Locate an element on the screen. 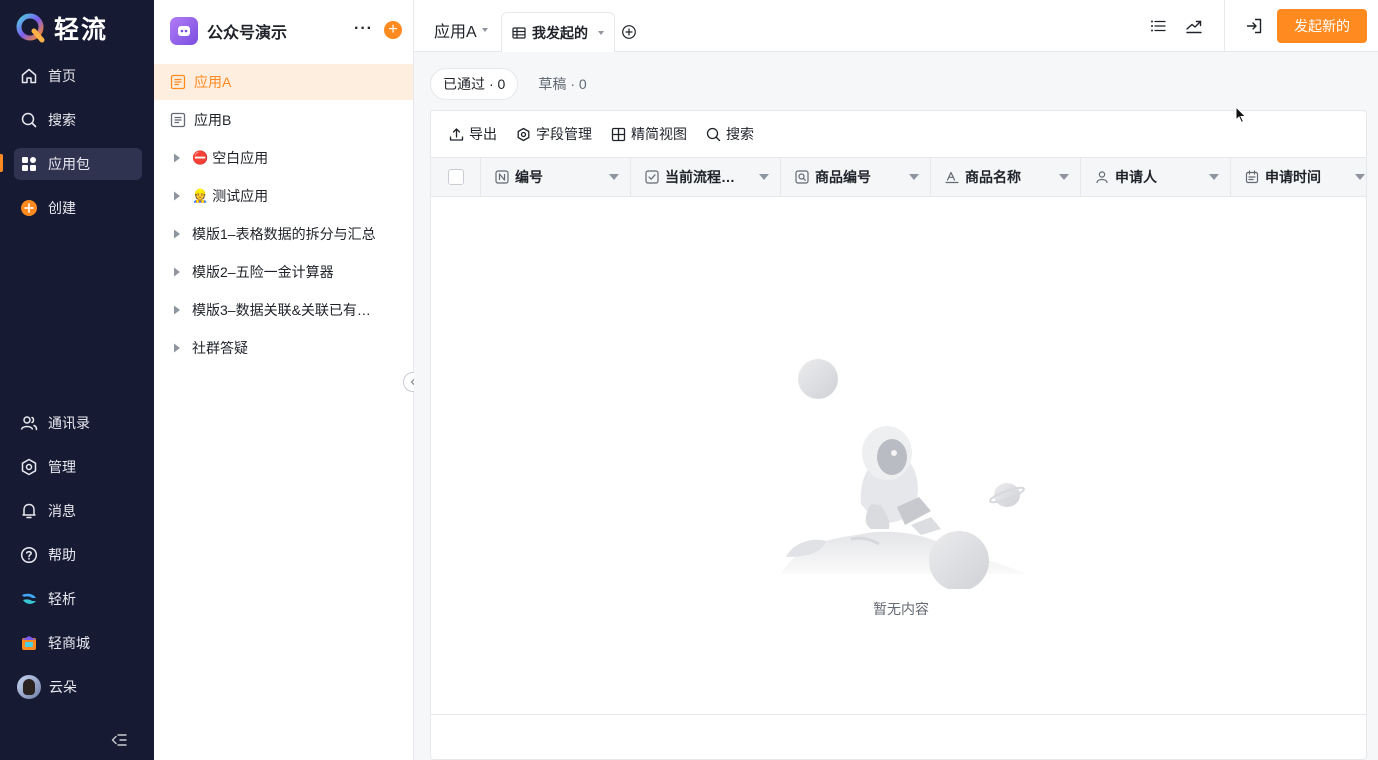  column-header-apply-time: 申请时间 is located at coordinates (1298, 177).